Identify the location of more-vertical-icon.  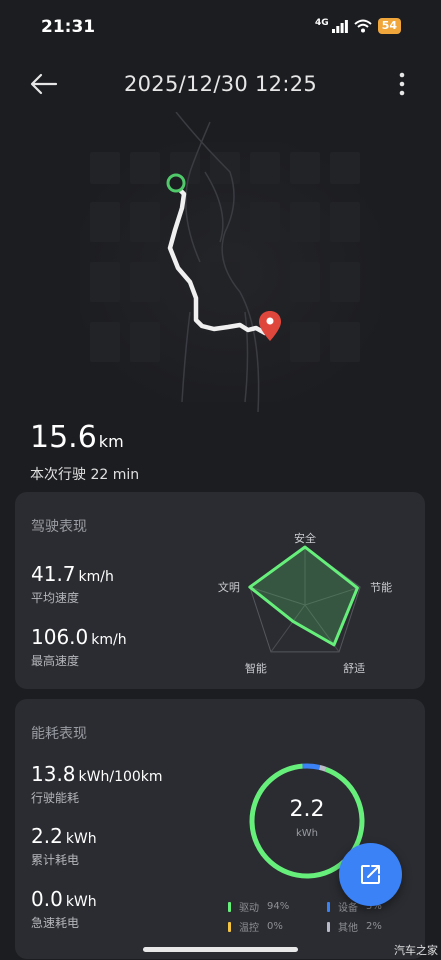
(402, 84).